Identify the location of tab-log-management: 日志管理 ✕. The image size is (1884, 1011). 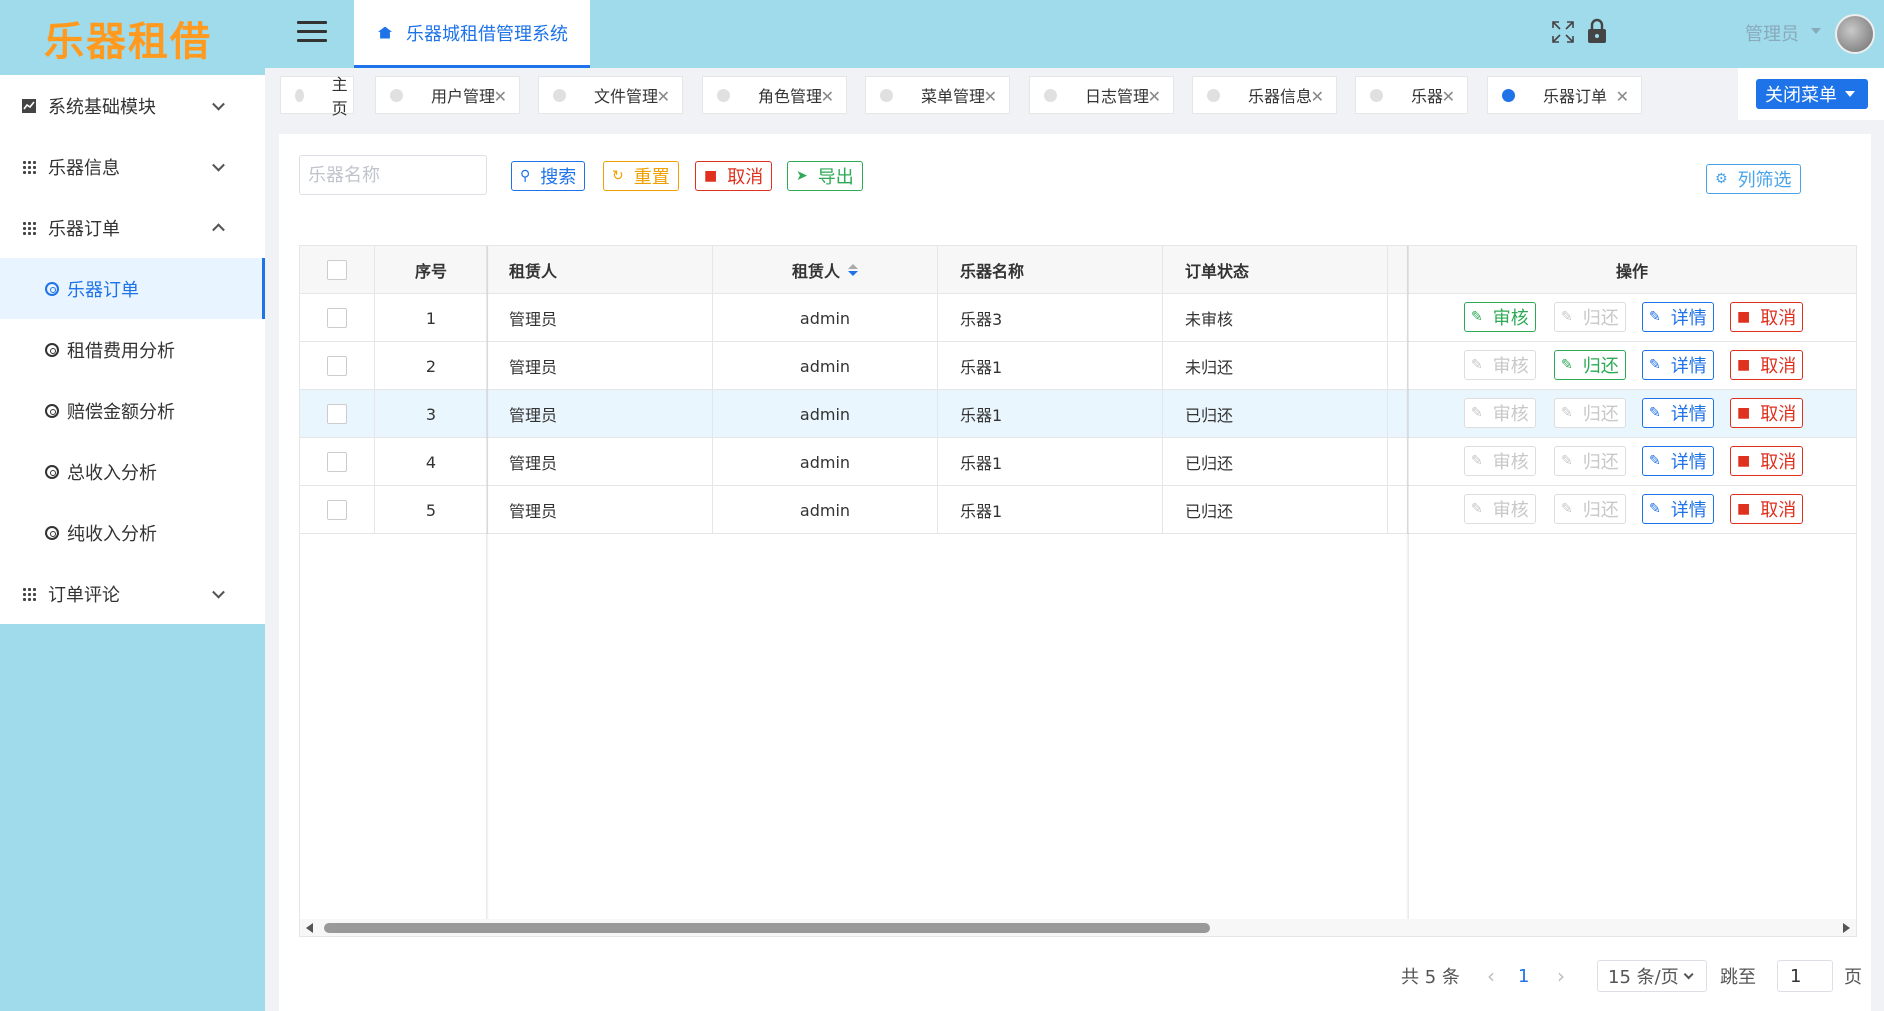
(1101, 95).